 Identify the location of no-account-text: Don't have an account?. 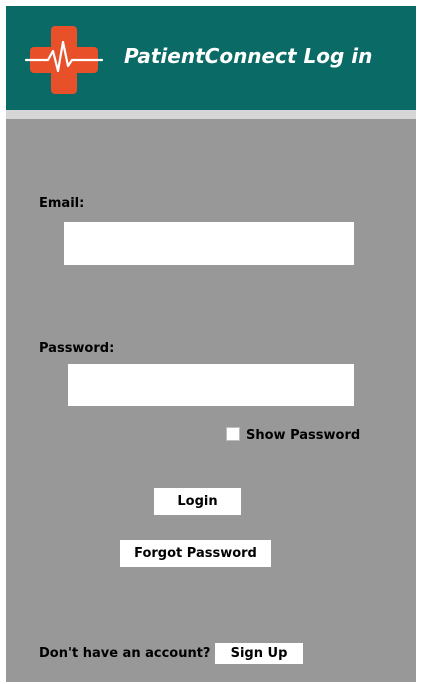
(125, 653).